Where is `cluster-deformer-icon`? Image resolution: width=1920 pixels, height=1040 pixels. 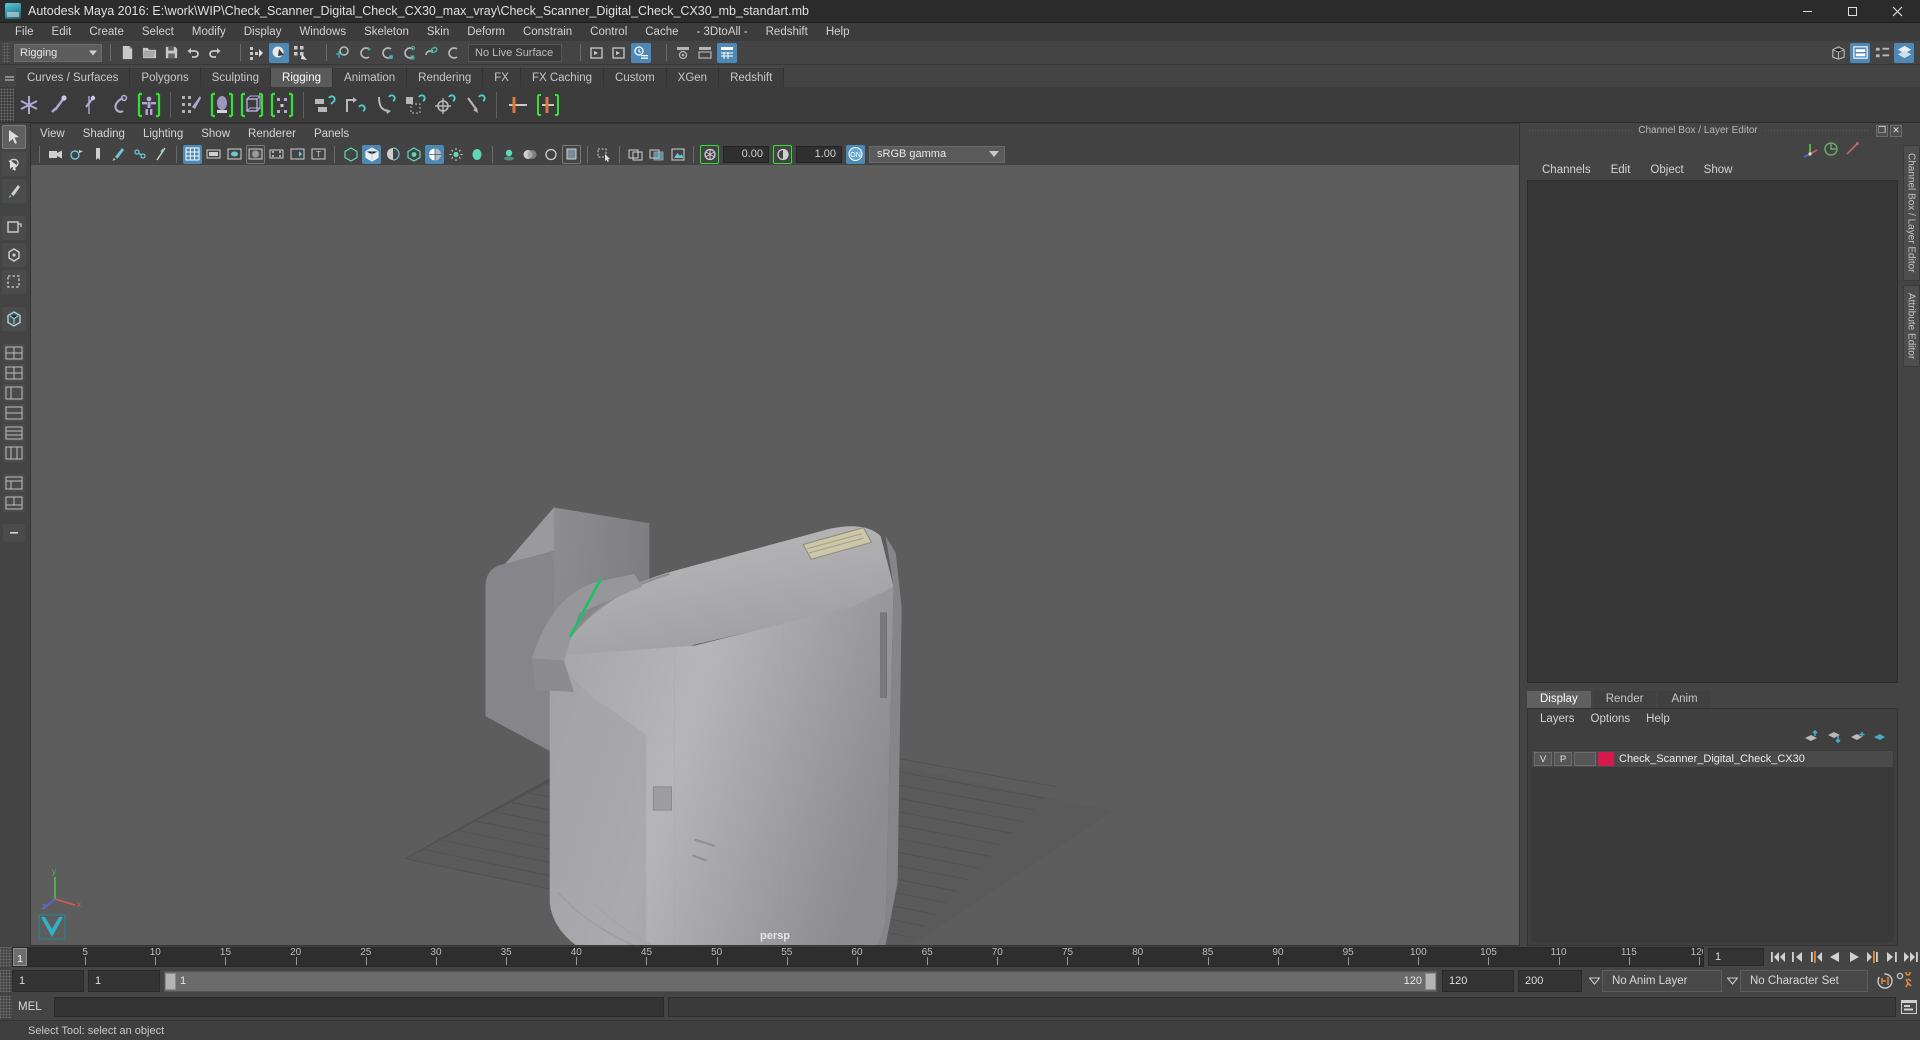
cluster-deformer-icon is located at coordinates (282, 105).